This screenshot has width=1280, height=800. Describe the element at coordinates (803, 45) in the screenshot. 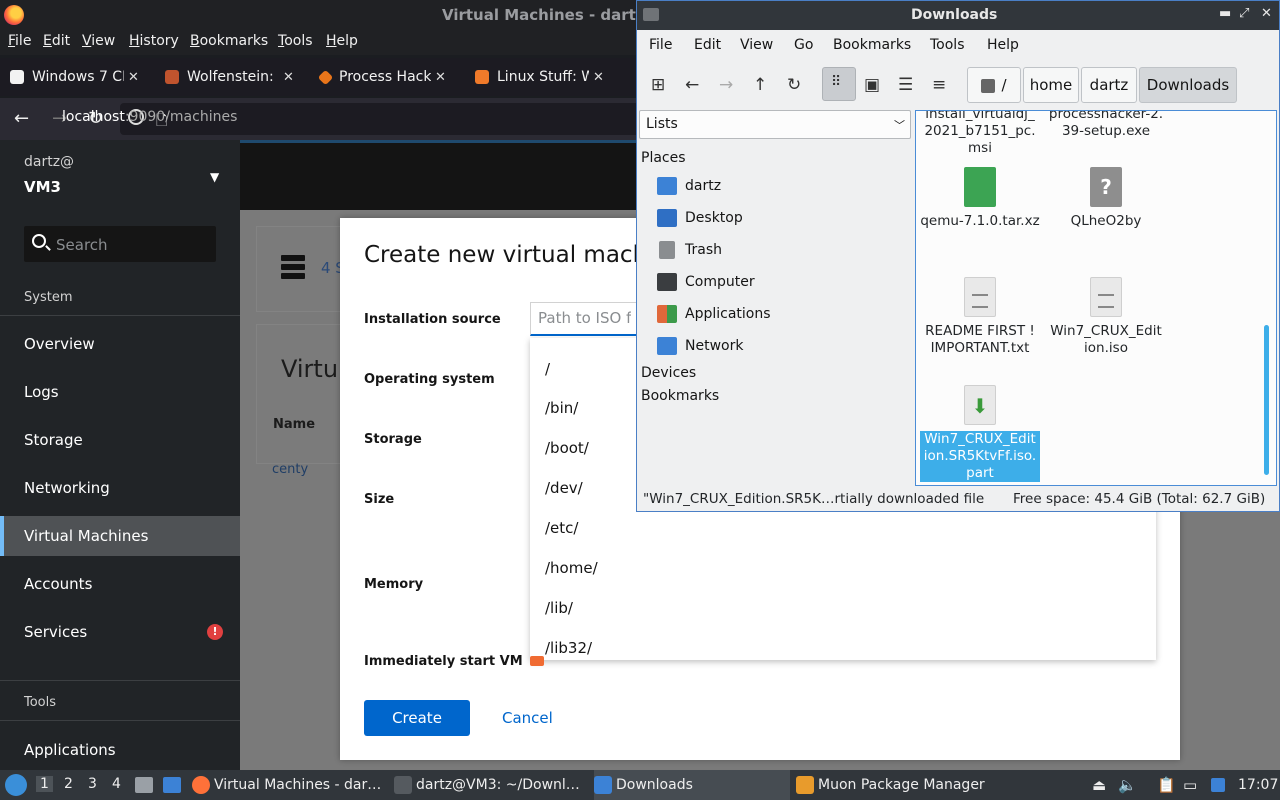

I see `fm-menu-go: Go` at that location.